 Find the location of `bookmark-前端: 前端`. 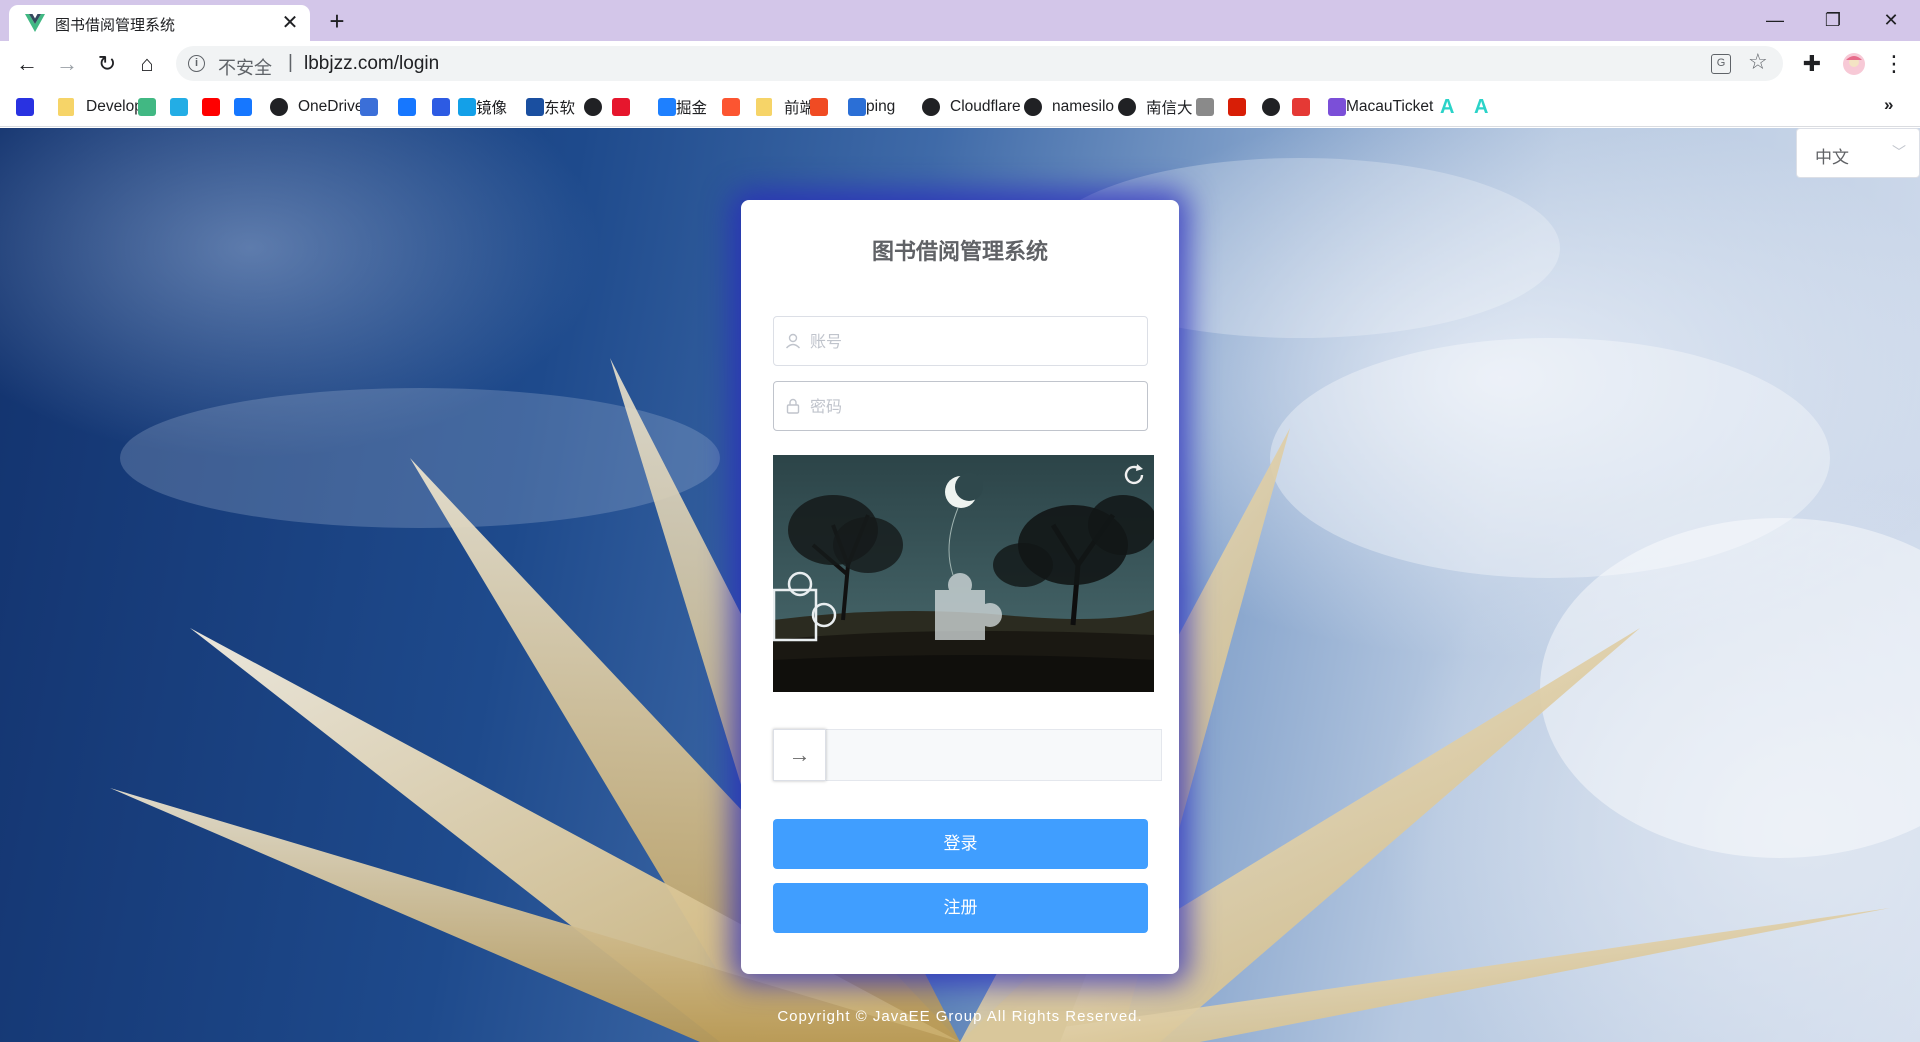

bookmark-前端: 前端 is located at coordinates (785, 107).